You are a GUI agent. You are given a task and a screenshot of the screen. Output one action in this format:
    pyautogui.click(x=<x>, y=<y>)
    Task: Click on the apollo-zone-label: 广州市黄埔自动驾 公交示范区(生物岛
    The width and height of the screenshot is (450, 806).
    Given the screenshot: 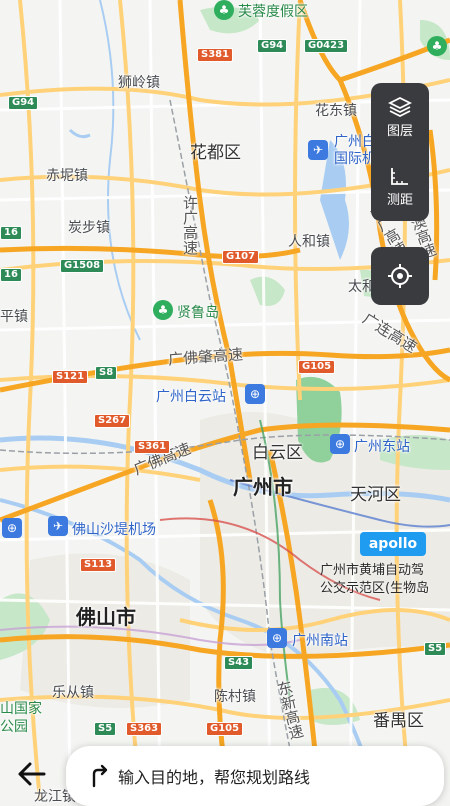 What is the action you would take?
    pyautogui.click(x=374, y=580)
    